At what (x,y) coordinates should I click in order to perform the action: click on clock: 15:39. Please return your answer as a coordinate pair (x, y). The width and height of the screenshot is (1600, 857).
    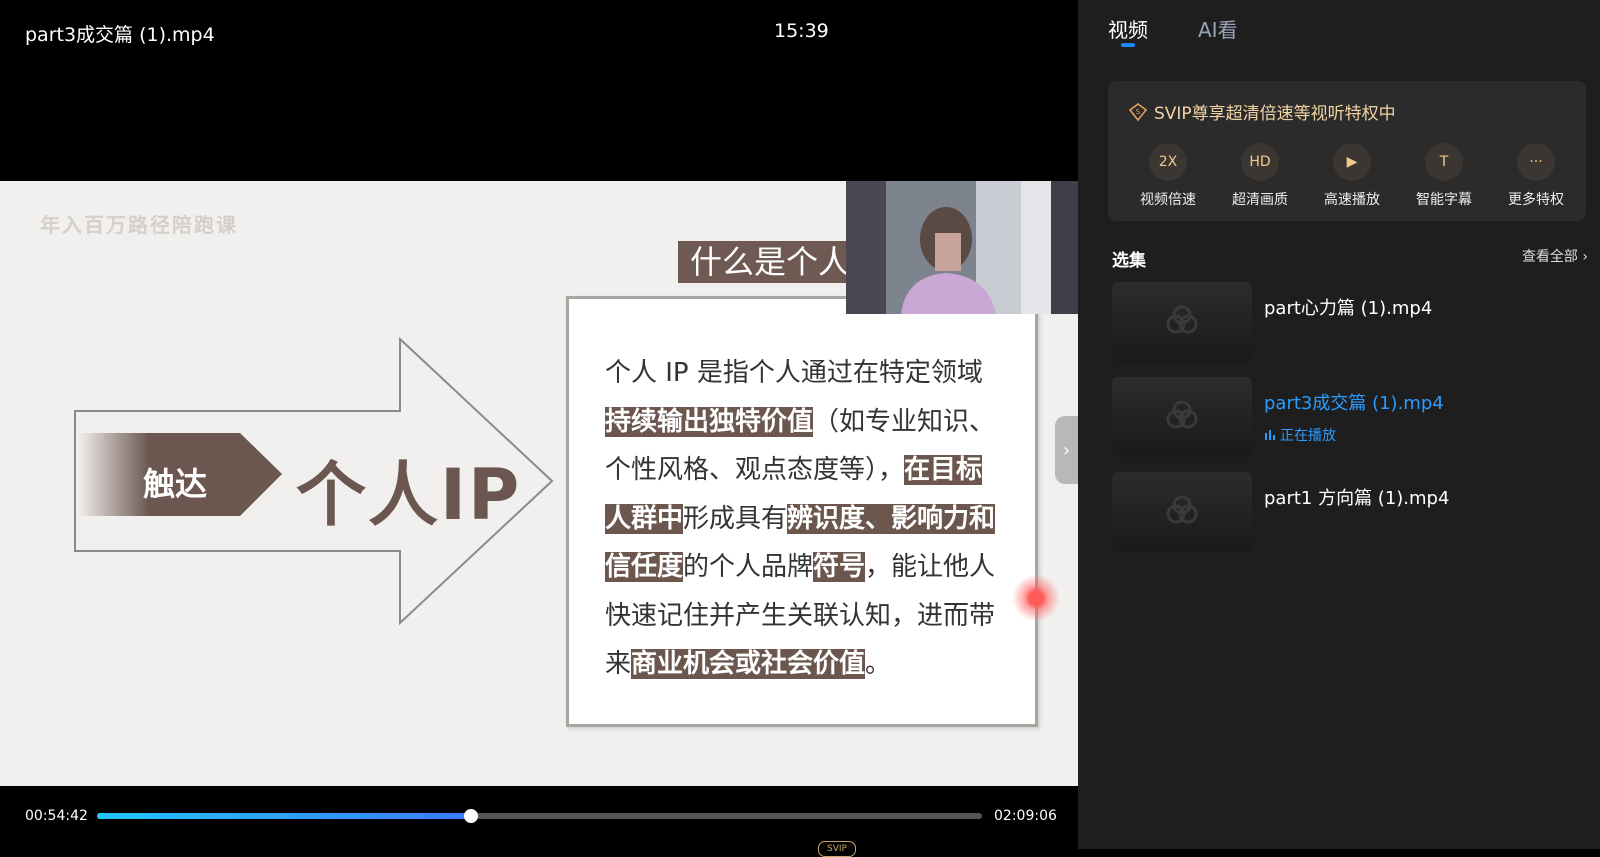
    Looking at the image, I should click on (801, 31).